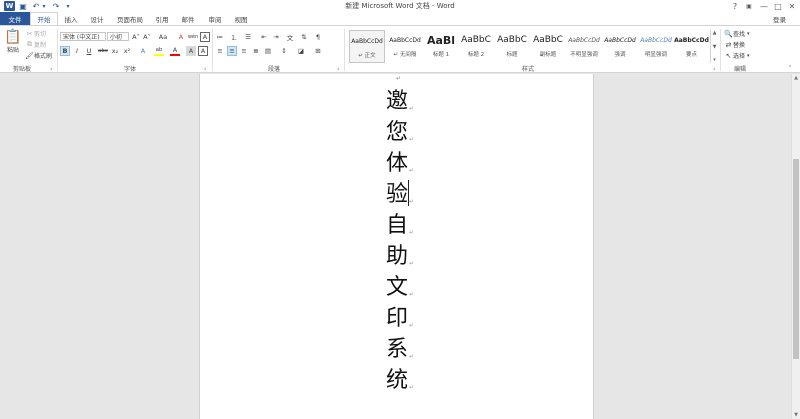 Image resolution: width=800 pixels, height=419 pixels. What do you see at coordinates (35, 34) in the screenshot?
I see `cut-button: ✂ 剪切` at bounding box center [35, 34].